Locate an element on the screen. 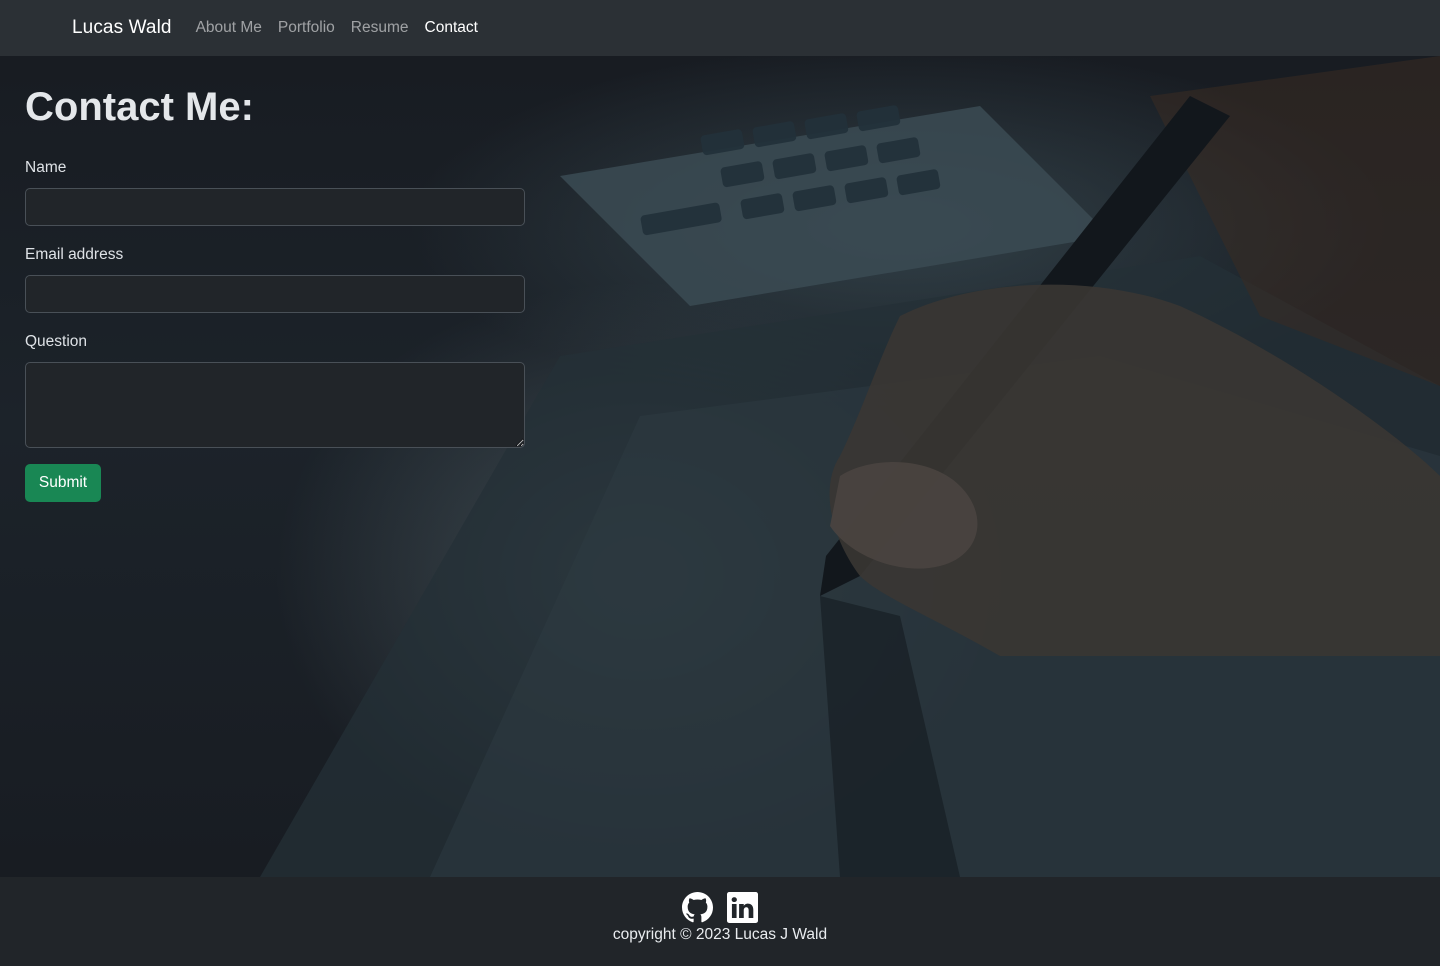 The image size is (1440, 966). brand-link: Lucas Wald is located at coordinates (122, 28).